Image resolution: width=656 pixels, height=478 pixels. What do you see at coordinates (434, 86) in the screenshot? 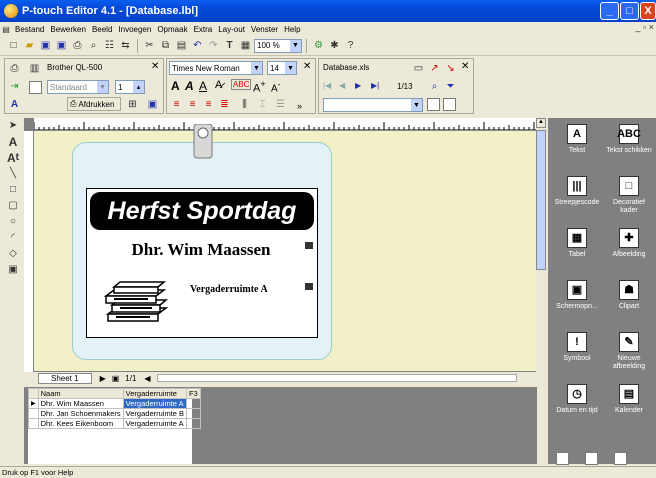
I see `search-icon: ⌕` at bounding box center [434, 86].